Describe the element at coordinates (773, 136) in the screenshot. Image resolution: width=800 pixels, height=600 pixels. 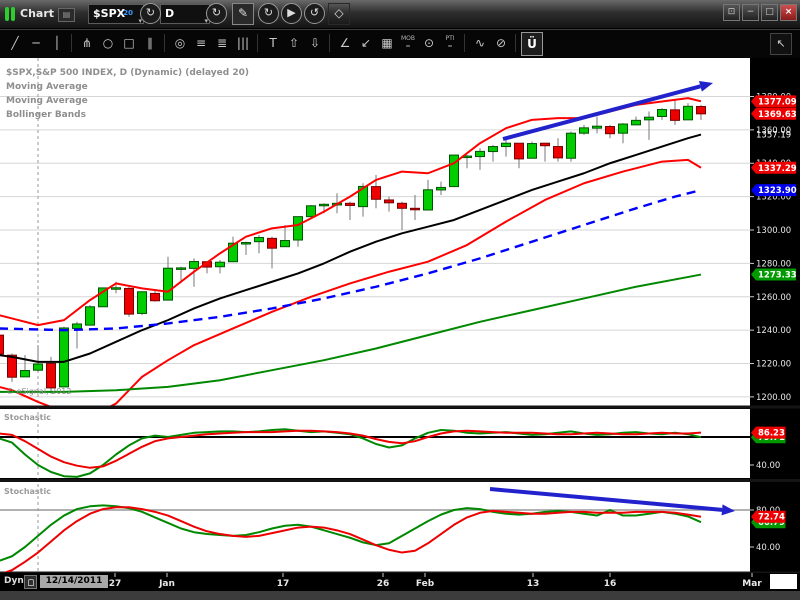
I see `last-ma-value-label: 1357.19` at that location.